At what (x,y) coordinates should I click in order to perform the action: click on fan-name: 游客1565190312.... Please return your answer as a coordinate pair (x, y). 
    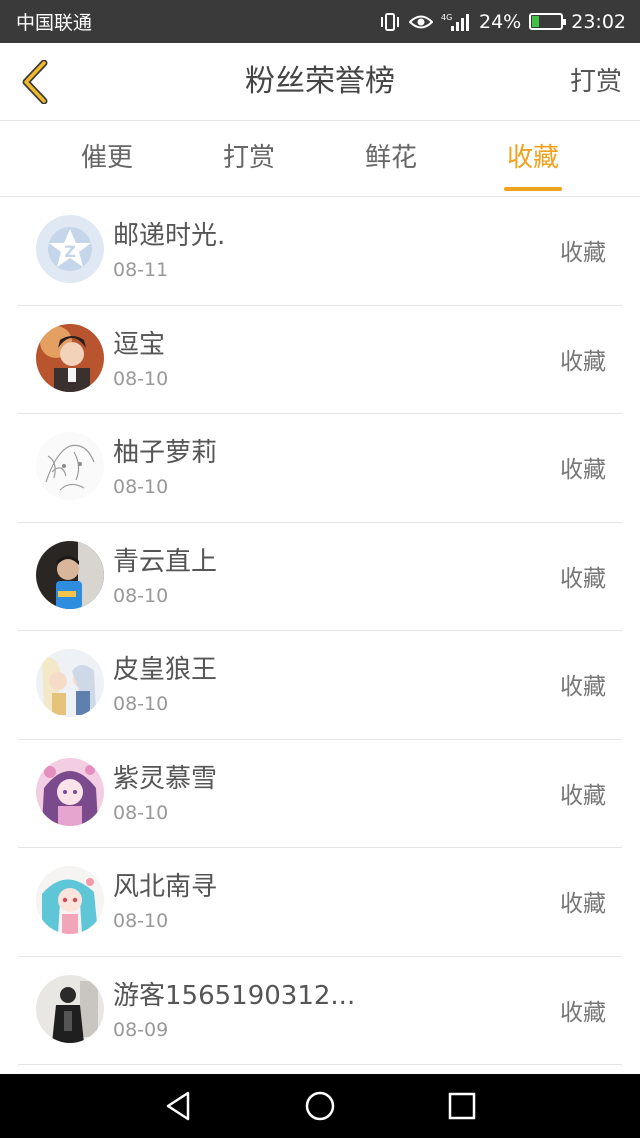
    Looking at the image, I should click on (234, 995).